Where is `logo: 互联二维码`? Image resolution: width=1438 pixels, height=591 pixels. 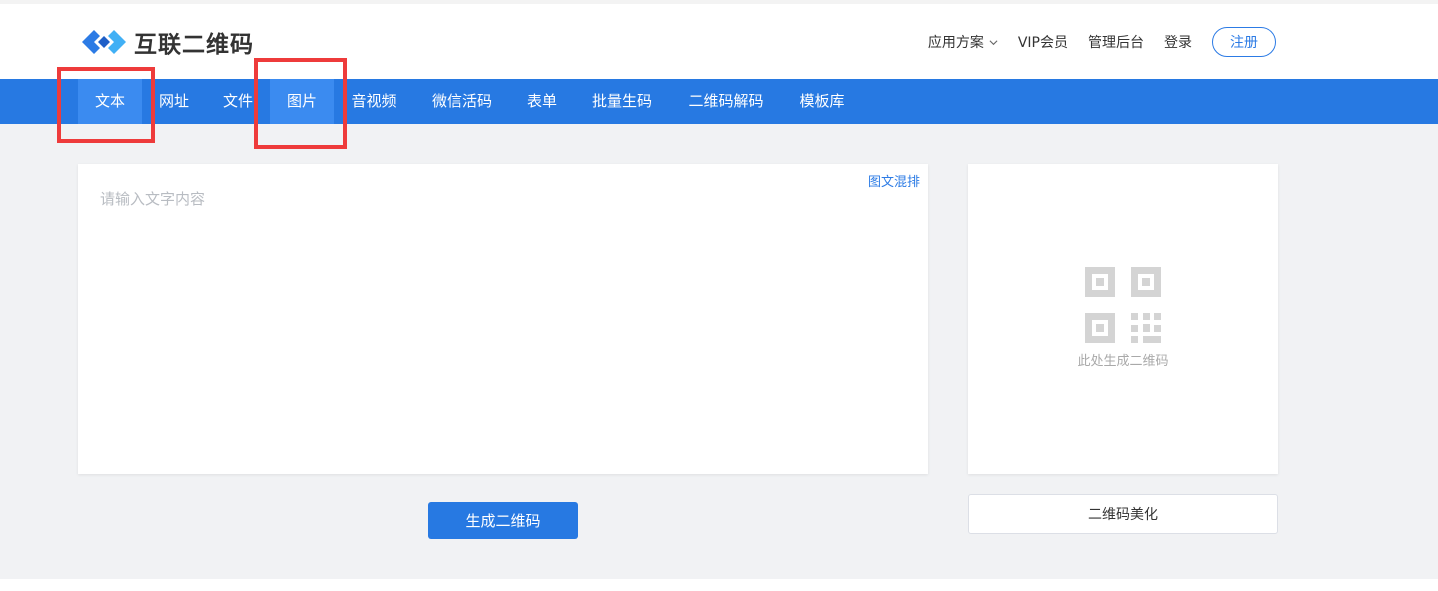 logo: 互联二维码 is located at coordinates (167, 42).